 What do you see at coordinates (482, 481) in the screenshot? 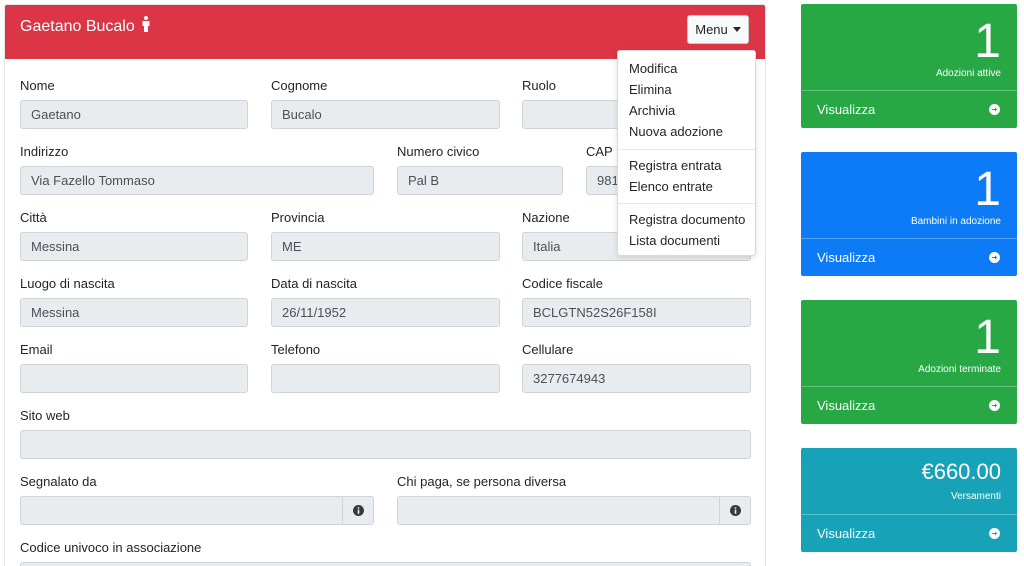
I see `chi-paga-label: Chi paga, se persona diversa` at bounding box center [482, 481].